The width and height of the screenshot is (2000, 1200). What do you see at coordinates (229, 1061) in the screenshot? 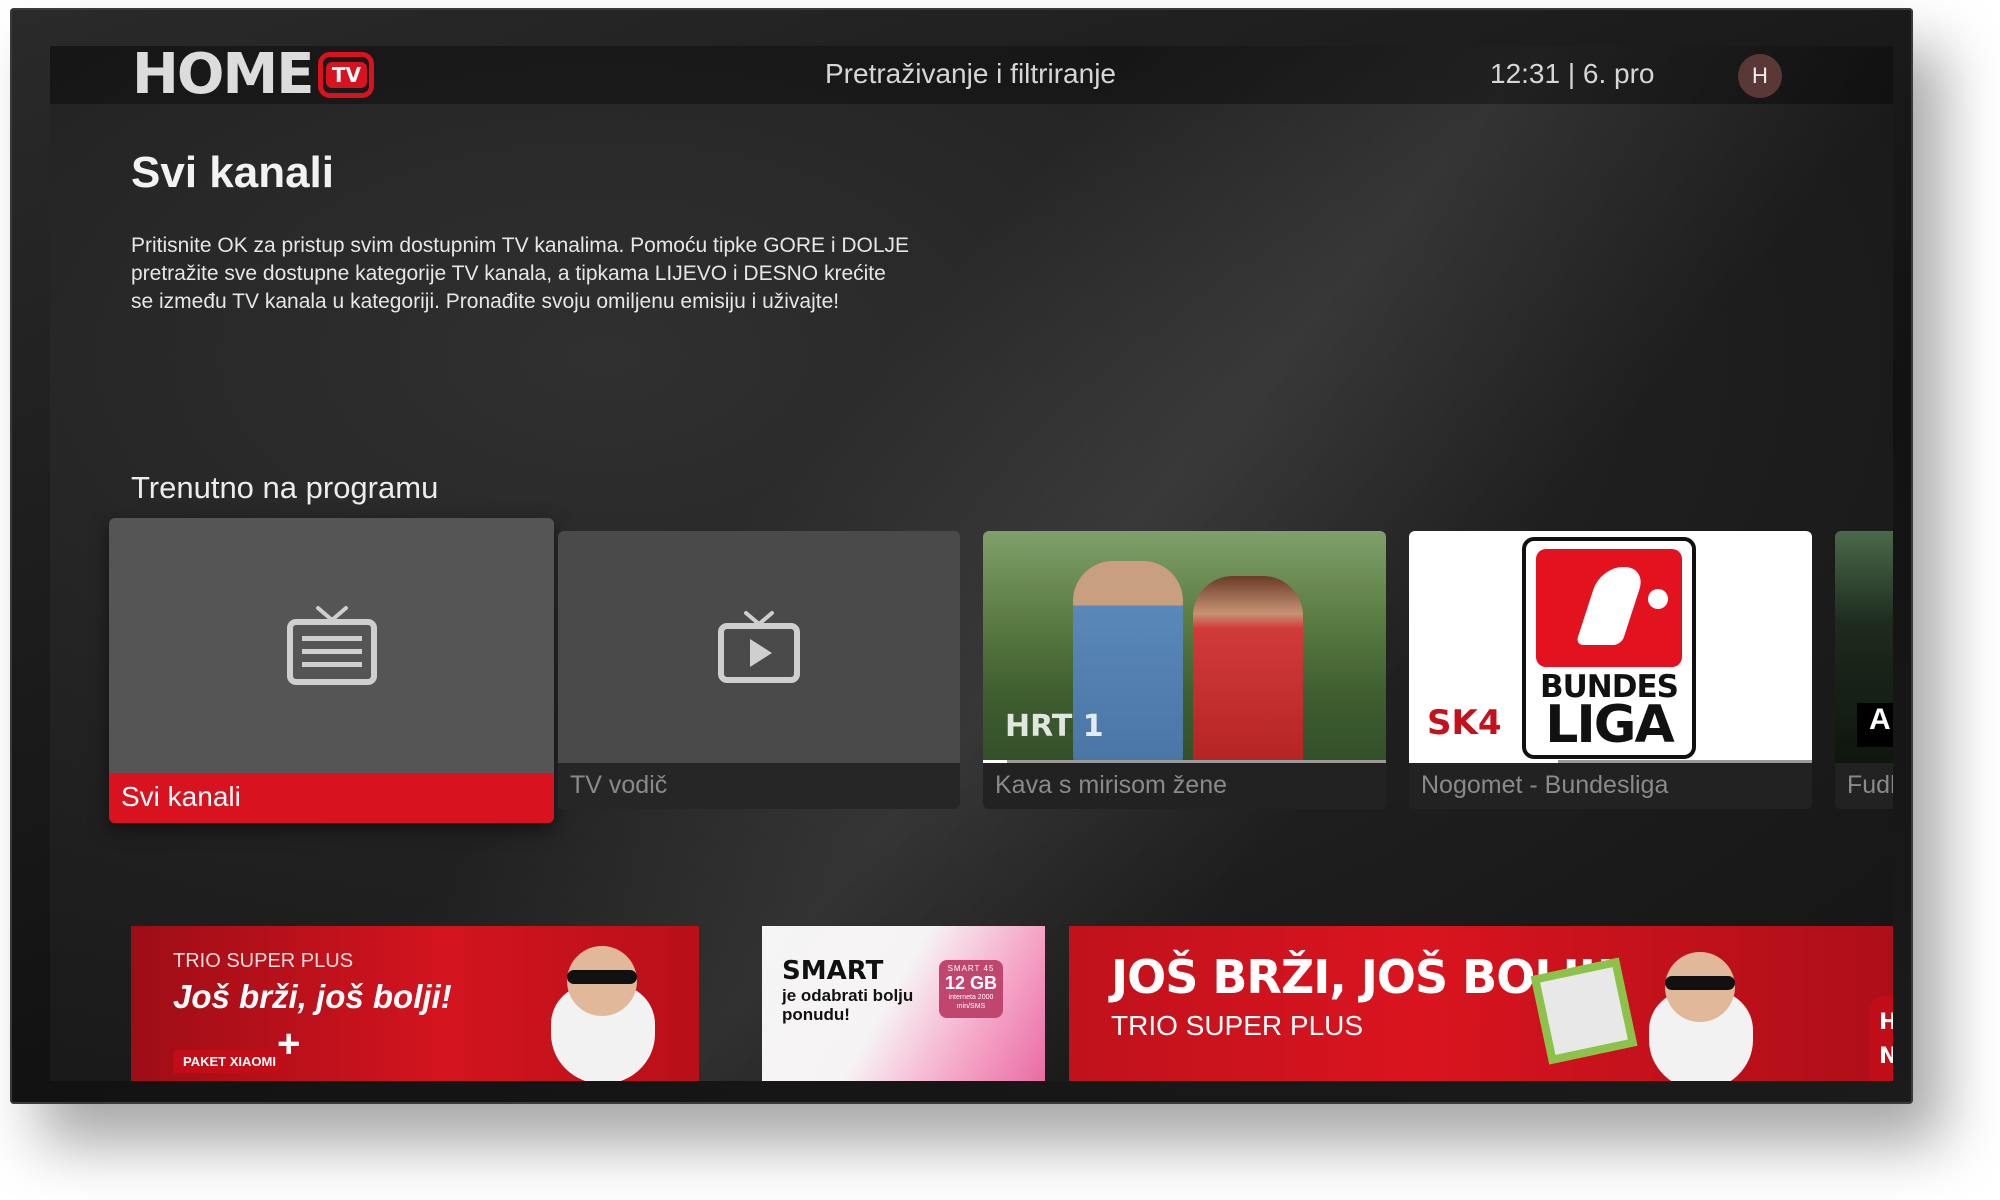
I see `banner-tag: PAKET XIAOMI` at bounding box center [229, 1061].